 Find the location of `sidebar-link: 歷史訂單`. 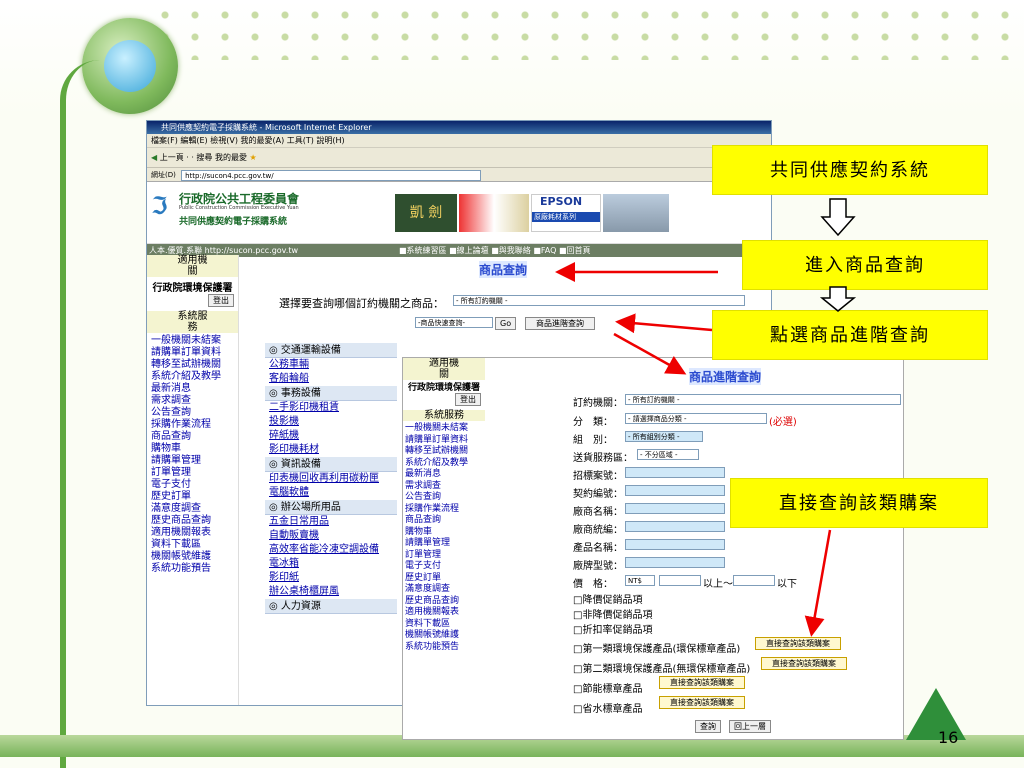

sidebar-link: 歷史訂單 is located at coordinates (194, 497).